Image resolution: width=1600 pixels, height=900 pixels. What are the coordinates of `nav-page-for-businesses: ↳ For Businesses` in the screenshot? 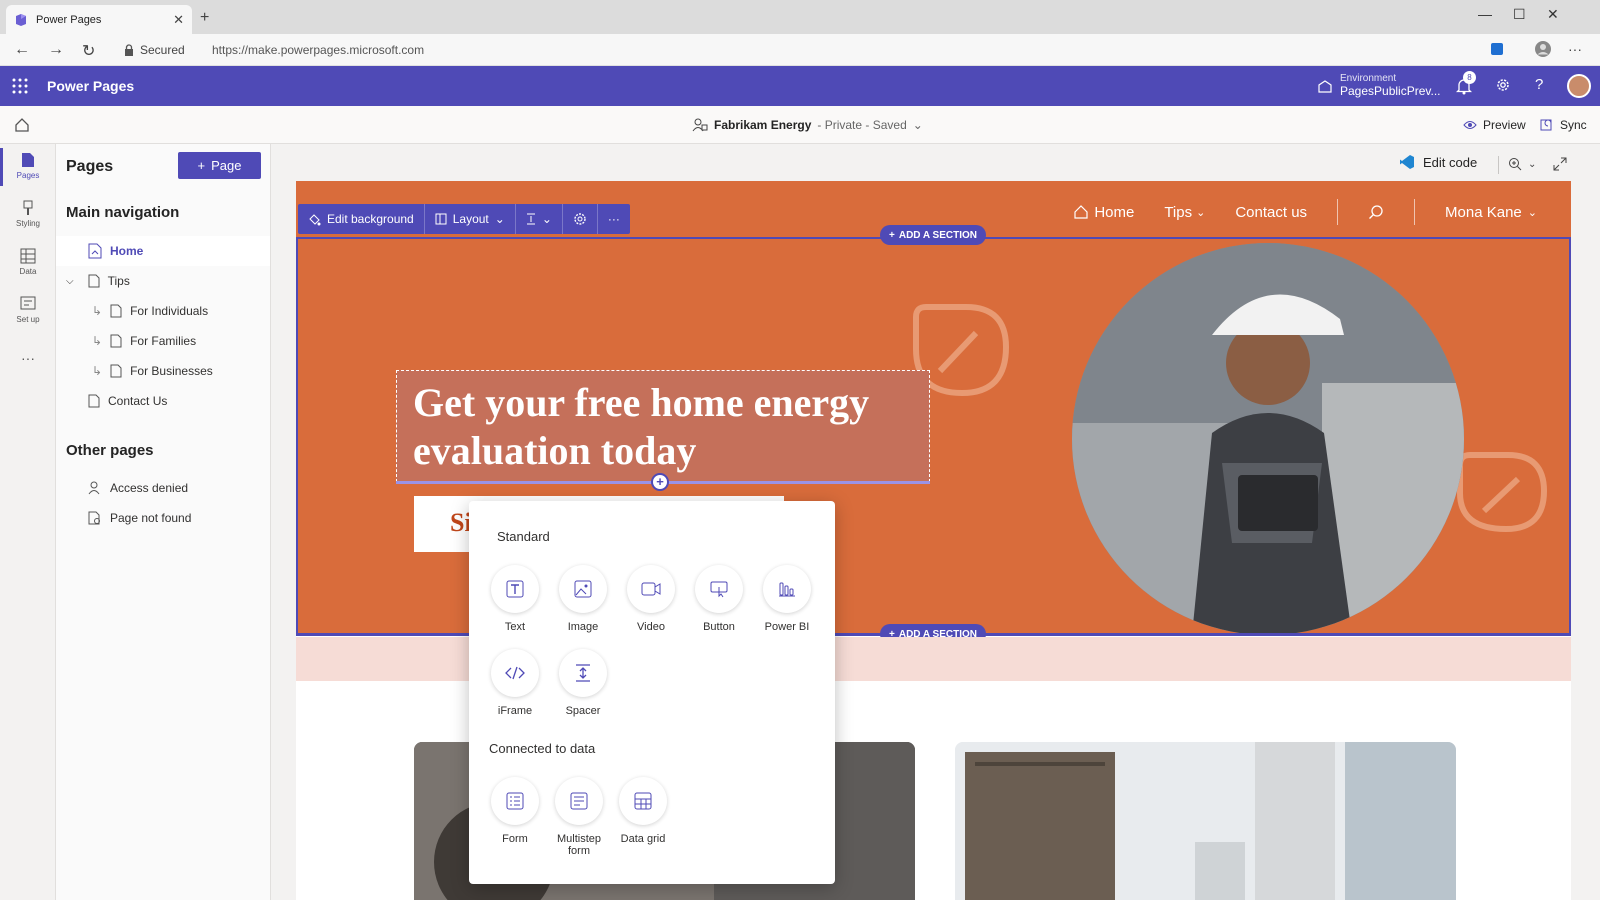 It's located at (152, 371).